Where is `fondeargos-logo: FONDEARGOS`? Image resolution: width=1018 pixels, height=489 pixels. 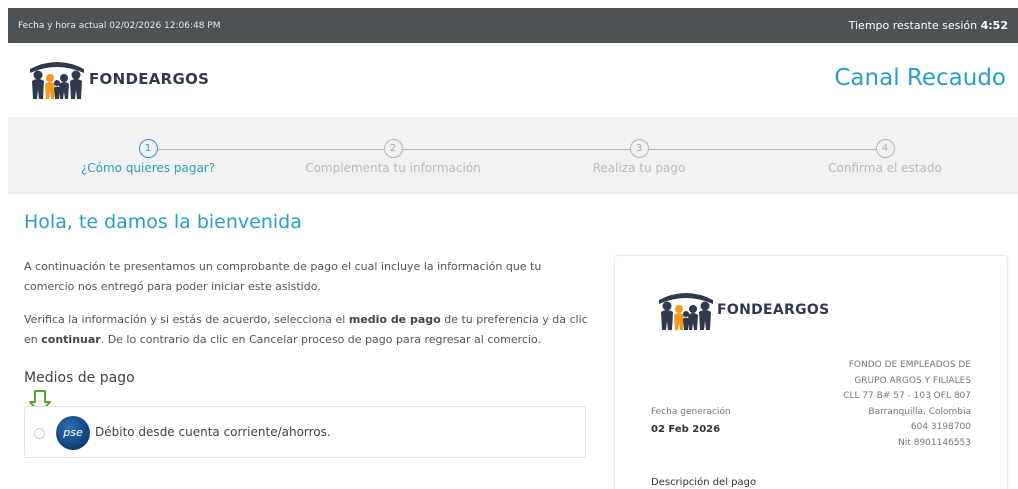 fondeargos-logo: FONDEARGOS is located at coordinates (118, 79).